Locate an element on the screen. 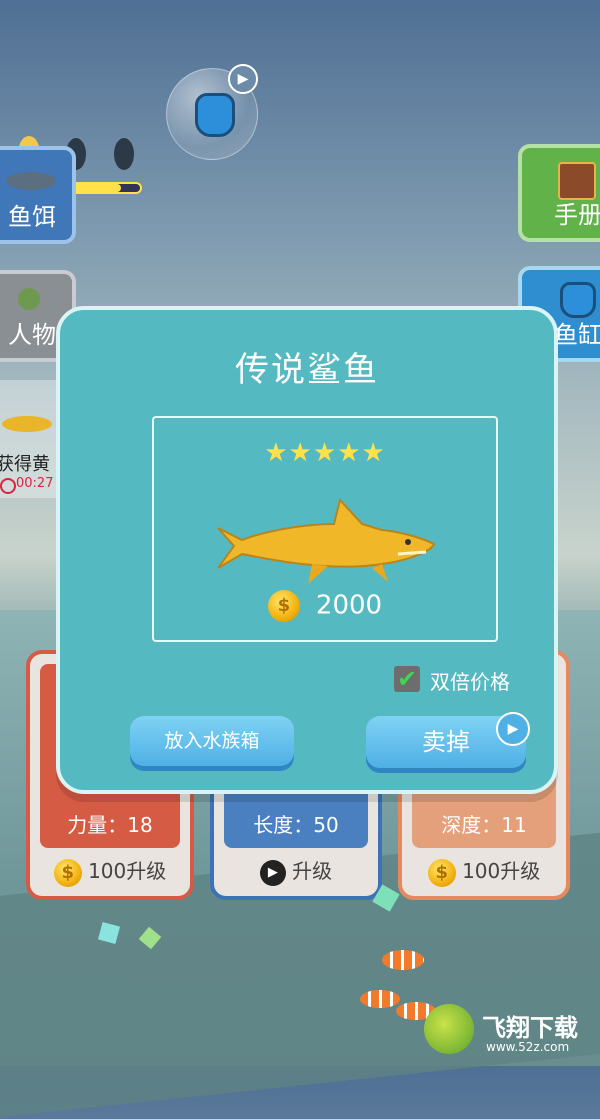 The height and width of the screenshot is (1119, 600). handbook-button: 手册 is located at coordinates (559, 193).